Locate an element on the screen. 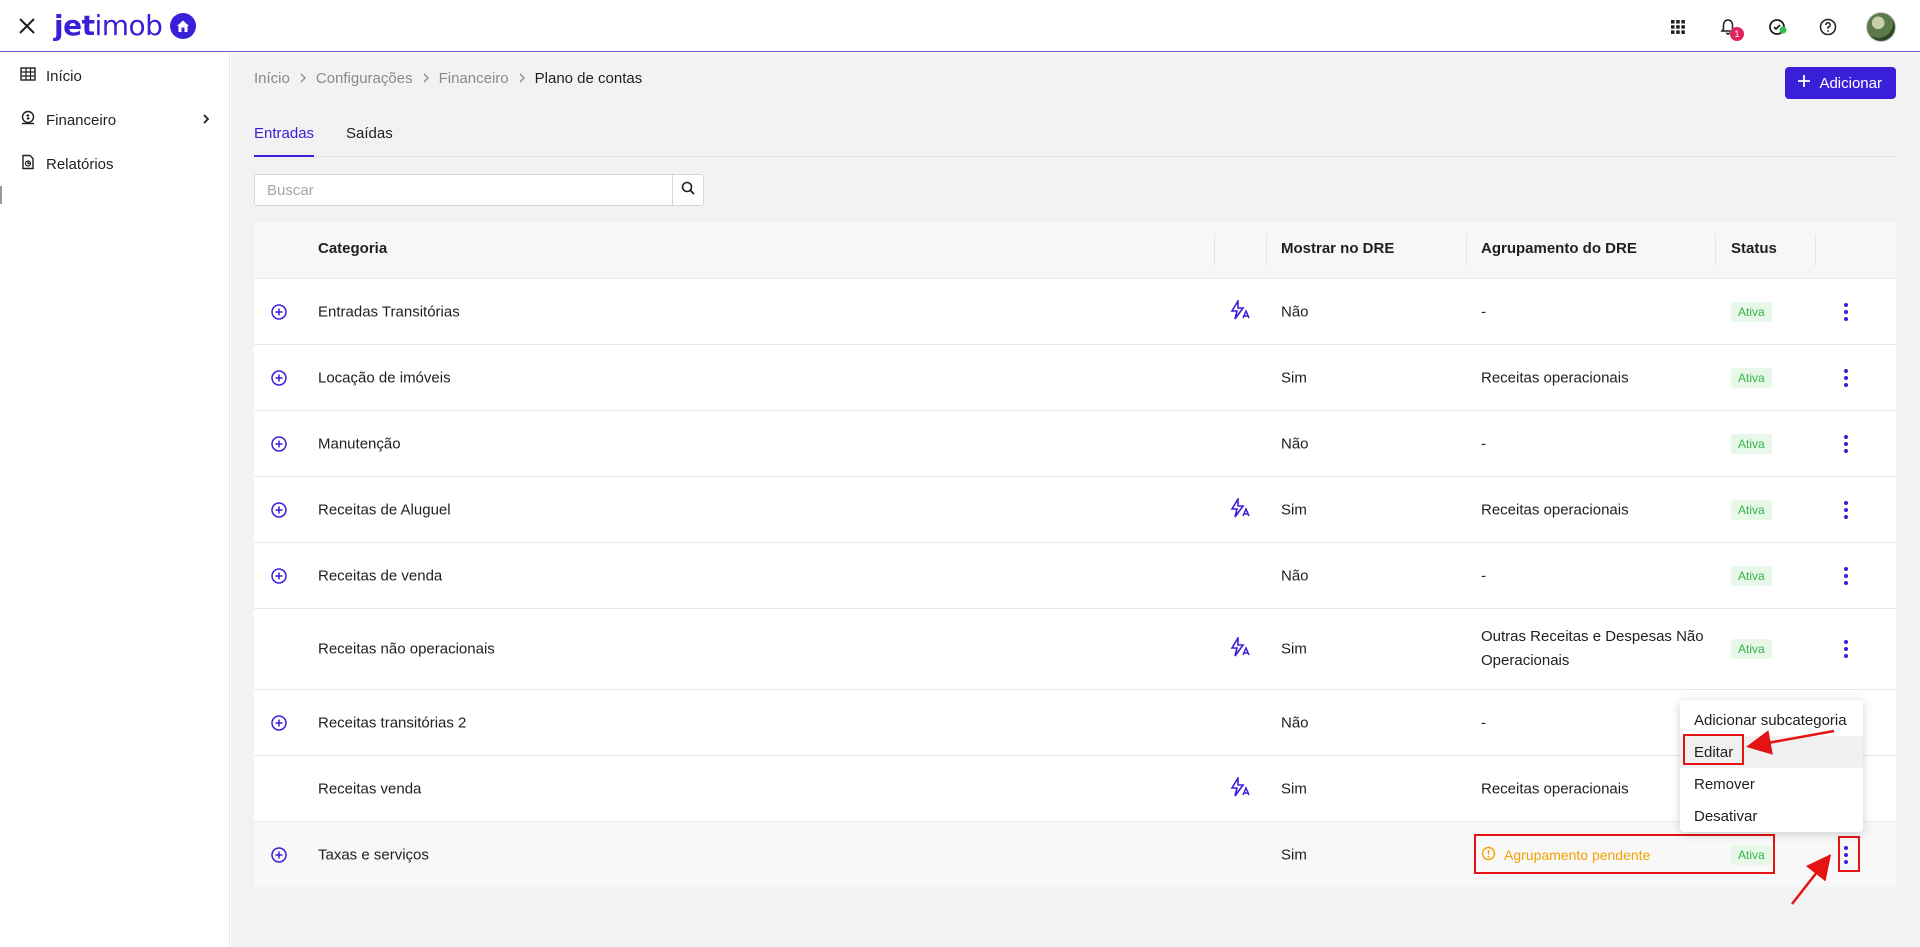  avatar is located at coordinates (1881, 27).